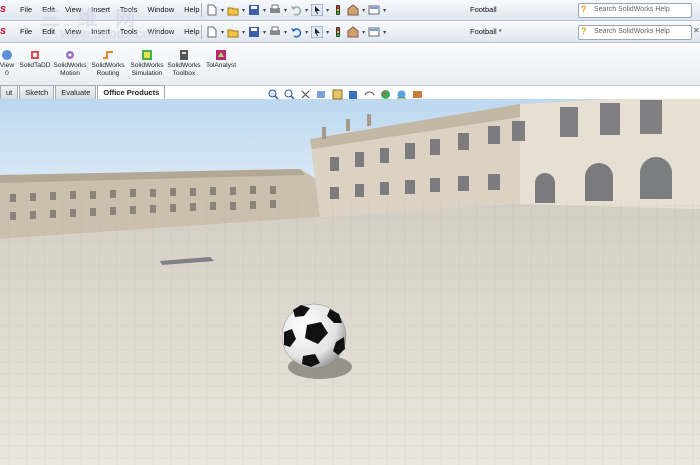 The width and height of the screenshot is (700, 465). Describe the element at coordinates (147, 69) in the screenshot. I see `ribbon-label: SolidWorks Simulation` at that location.